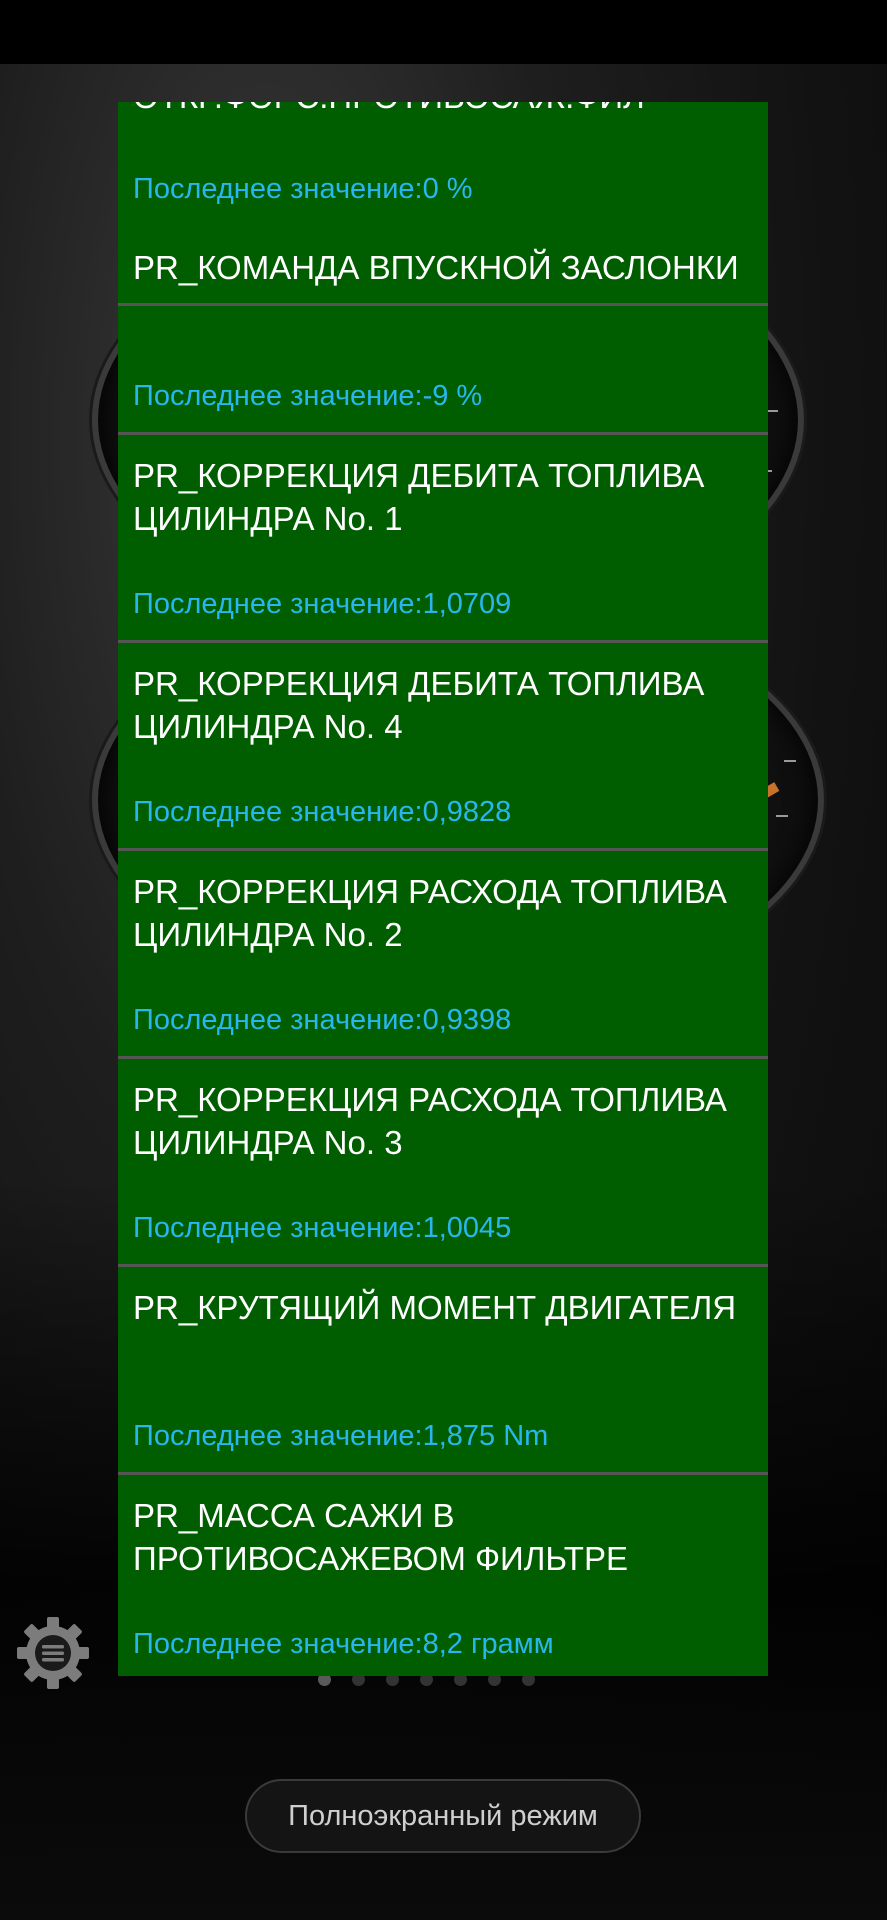 The height and width of the screenshot is (1920, 887). What do you see at coordinates (343, 1644) in the screenshot?
I see `parameter-last-value: Последнее значение:8,2 грамм` at bounding box center [343, 1644].